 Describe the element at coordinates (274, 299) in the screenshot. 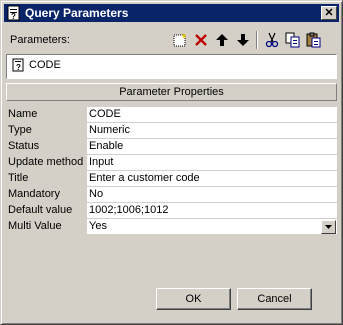

I see `cancel-button: Cancel` at that location.